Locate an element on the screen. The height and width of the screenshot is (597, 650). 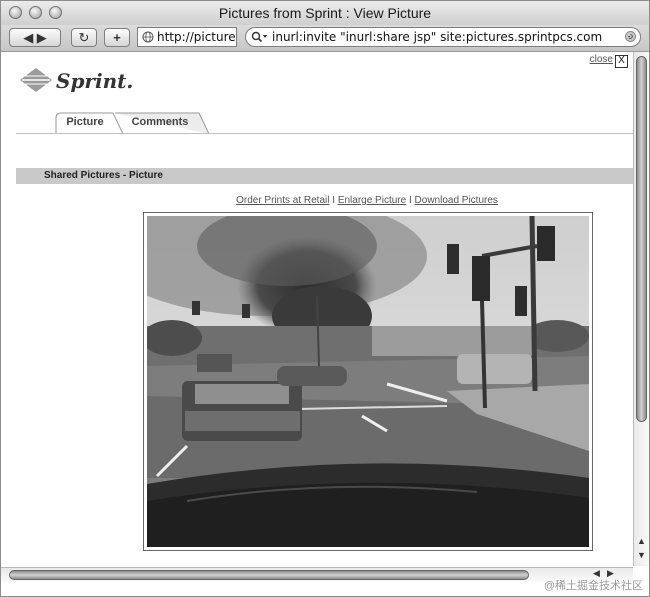
title-bar: Pictures from Sprint : View Picture is located at coordinates (325, 13).